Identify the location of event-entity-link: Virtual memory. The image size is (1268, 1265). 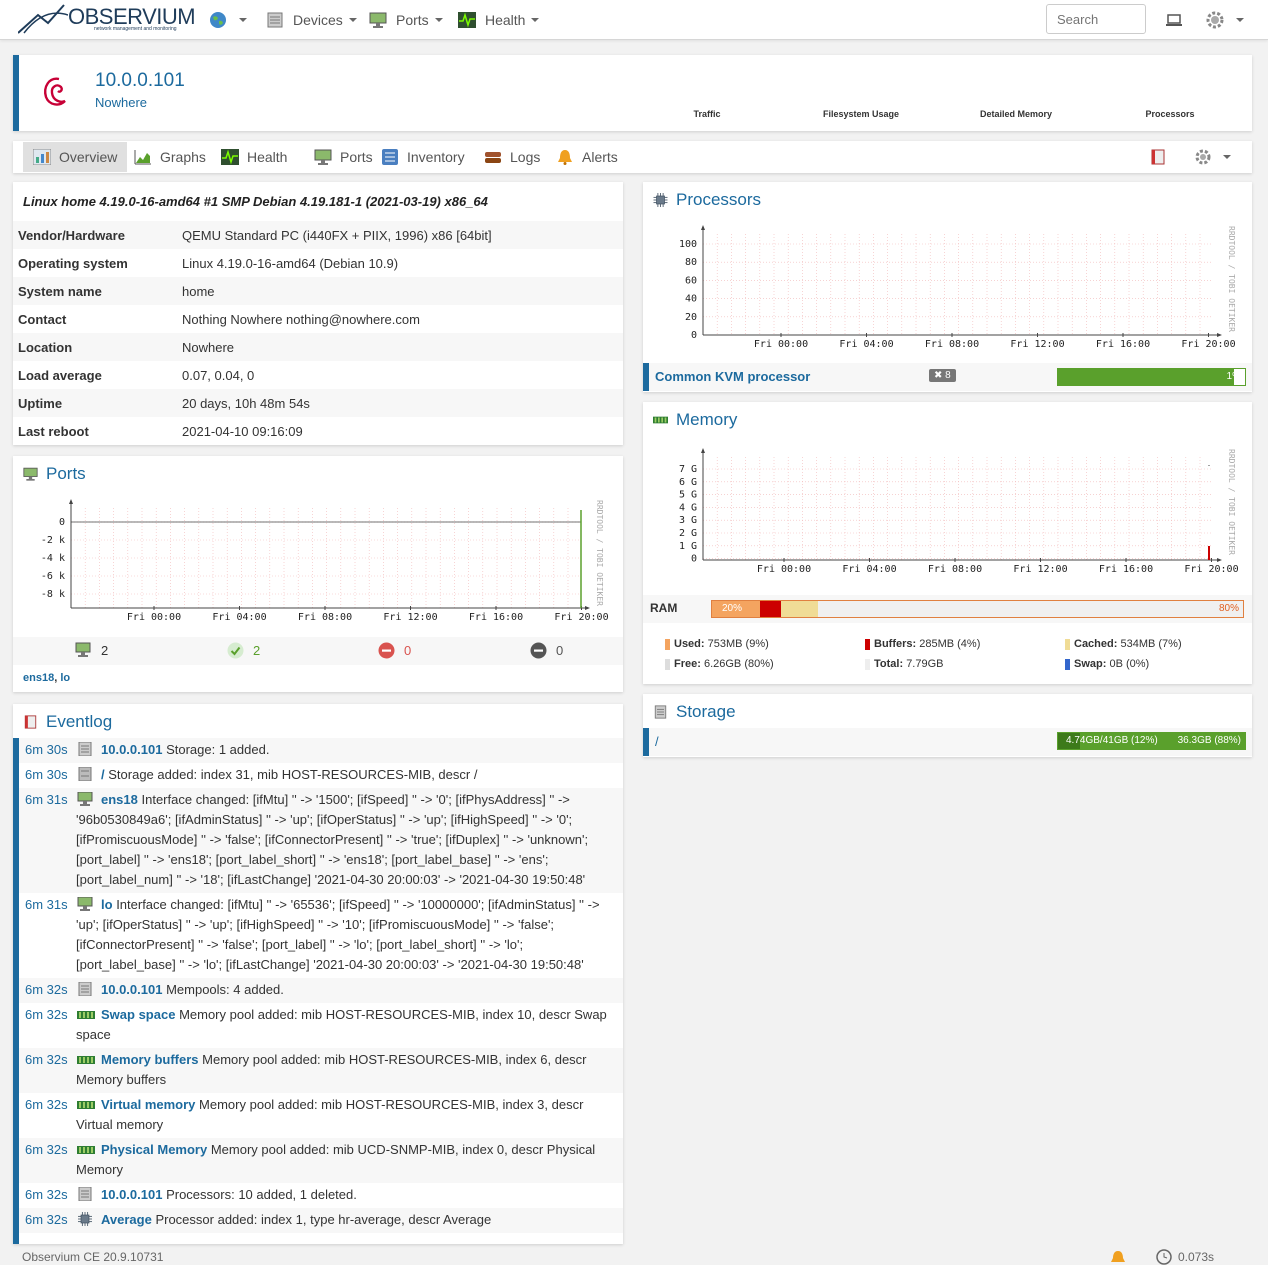
(148, 1104).